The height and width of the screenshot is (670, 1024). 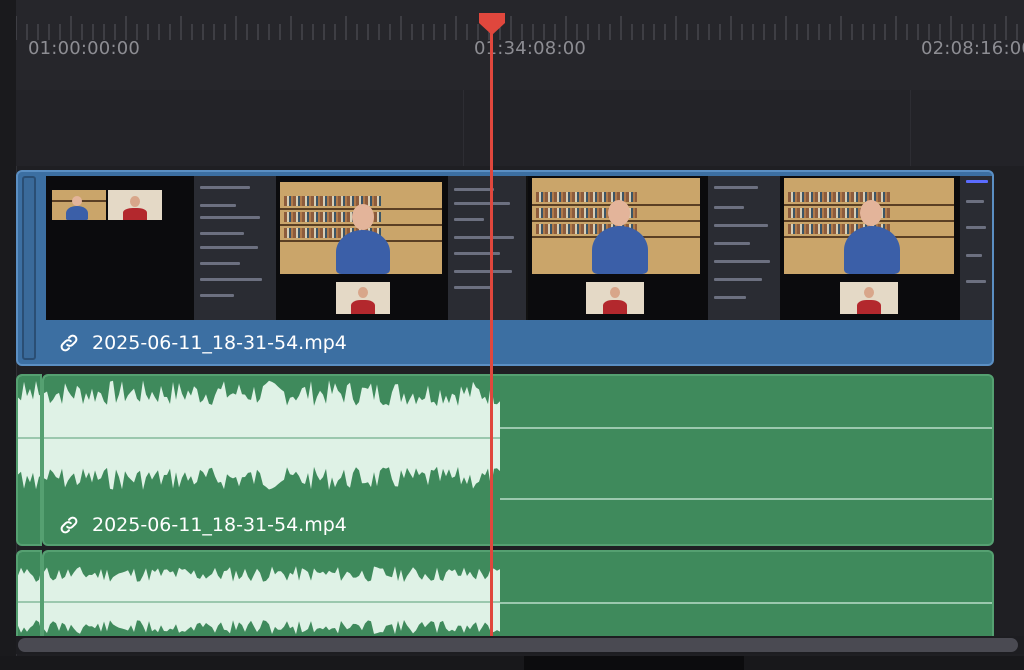 What do you see at coordinates (512, 663) in the screenshot?
I see `bottom-toolbar` at bounding box center [512, 663].